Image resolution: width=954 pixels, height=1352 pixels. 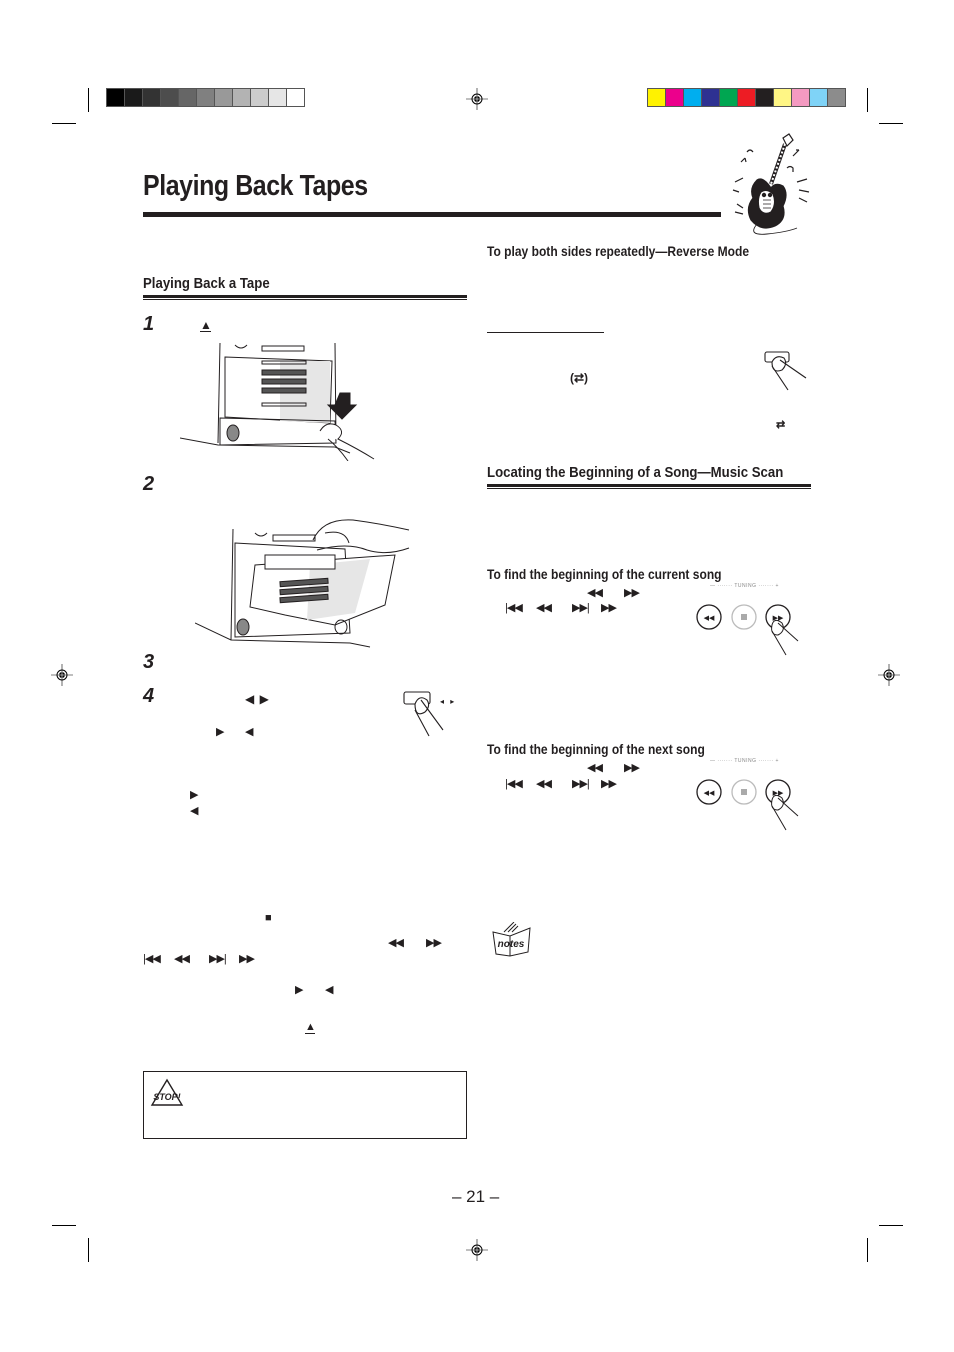 I want to click on stop-warning-label: STOP!, so click(x=166, y=1097).